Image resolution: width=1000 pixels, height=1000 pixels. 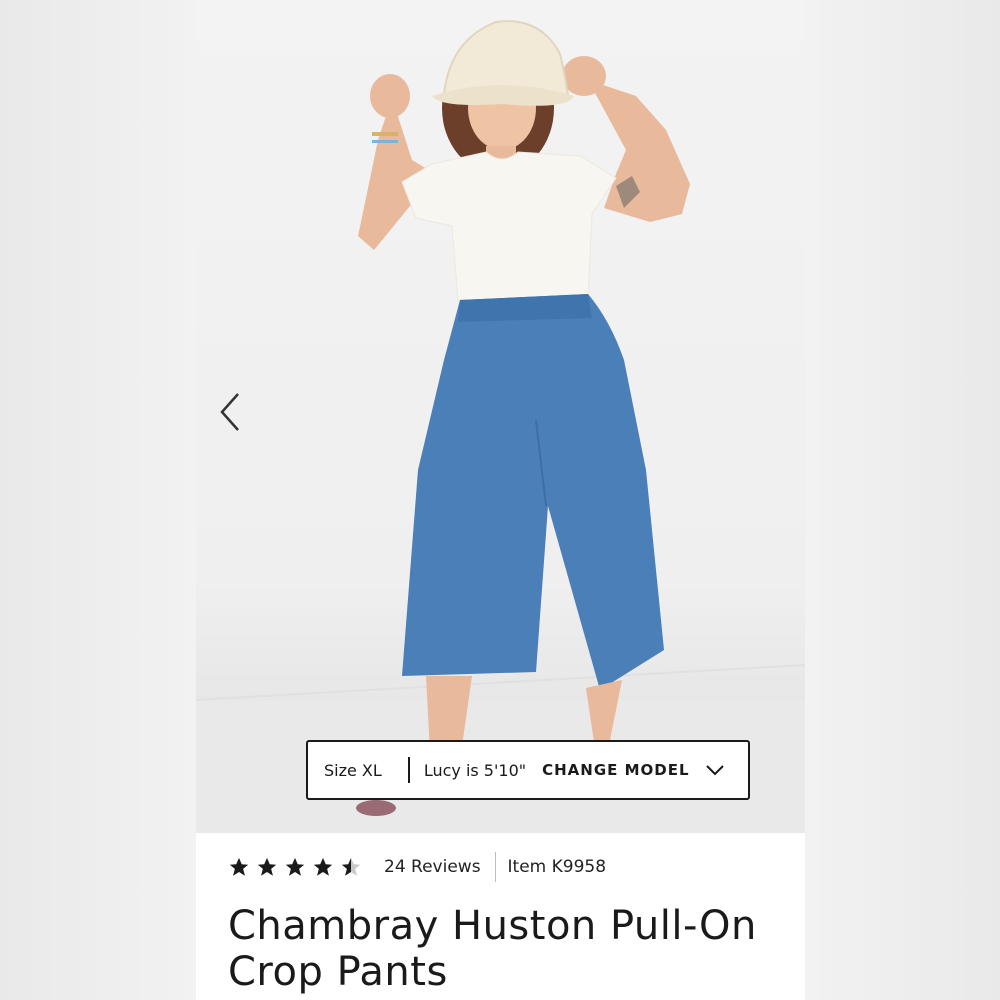 I want to click on star-rating, so click(x=295, y=867).